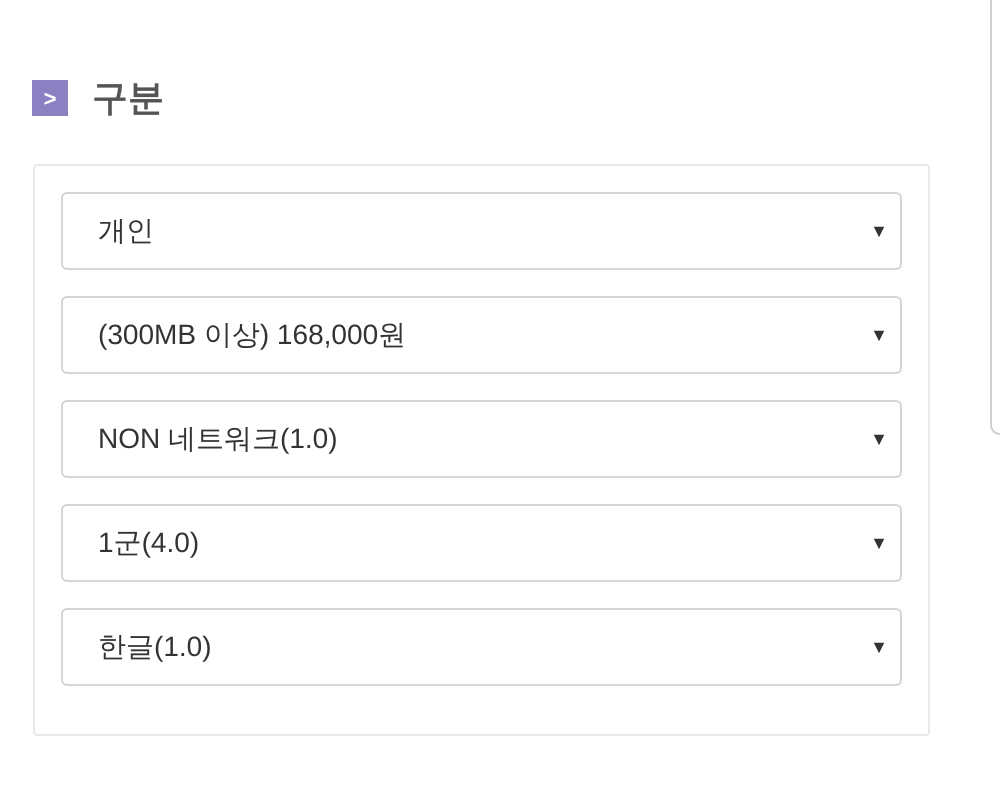 The image size is (1000, 803). What do you see at coordinates (128, 98) in the screenshot?
I see `section-title: 구분` at bounding box center [128, 98].